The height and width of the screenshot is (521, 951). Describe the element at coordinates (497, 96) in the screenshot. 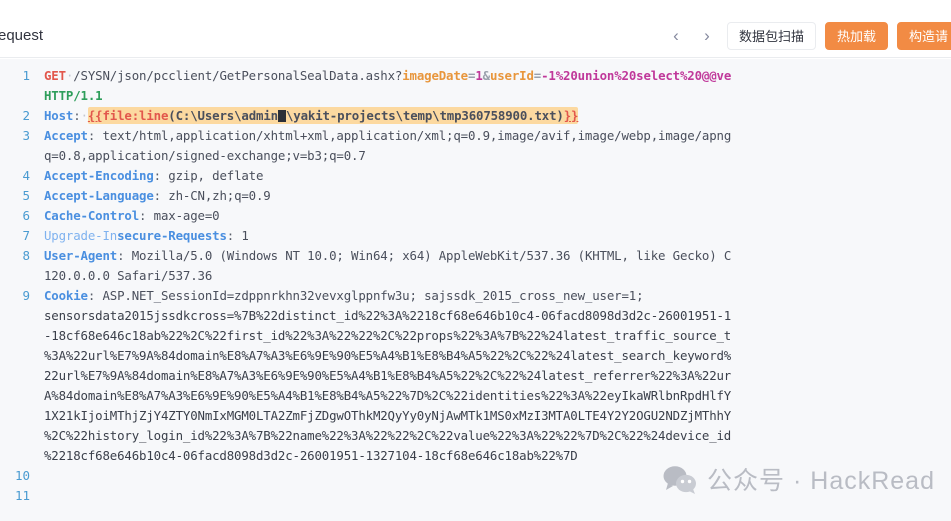

I see `protocol-line: HTTP/1.1` at that location.